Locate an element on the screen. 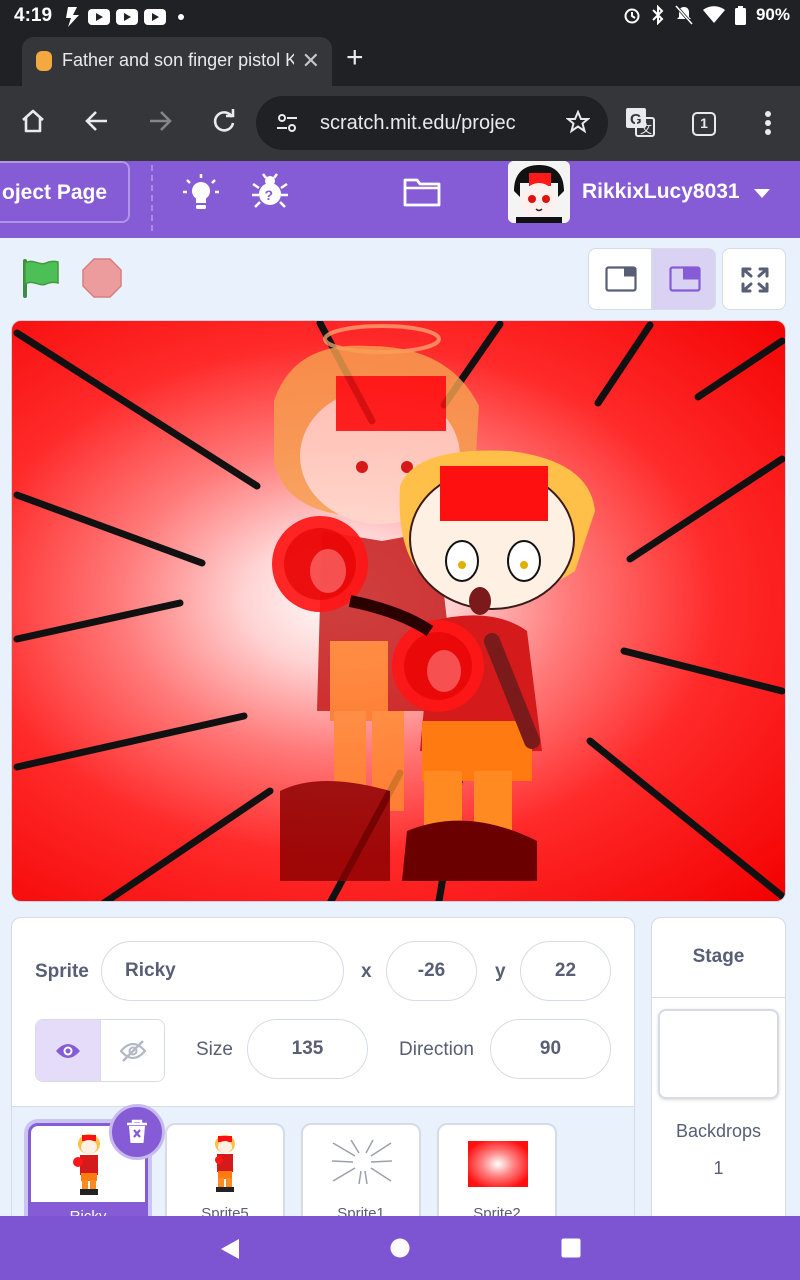  notification-icons is located at coordinates (123, 17).